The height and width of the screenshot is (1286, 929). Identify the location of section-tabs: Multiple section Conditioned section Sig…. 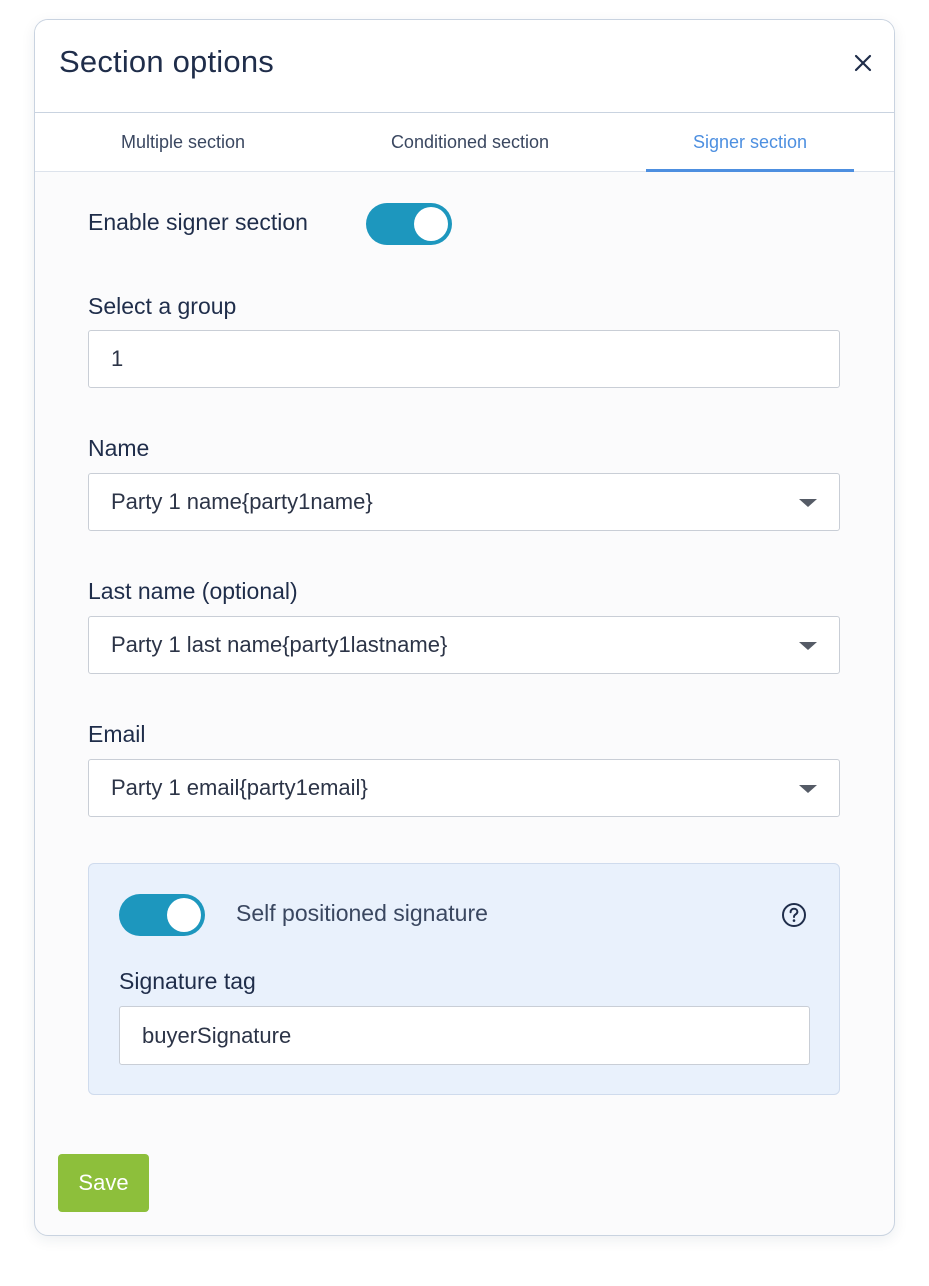
(464, 142).